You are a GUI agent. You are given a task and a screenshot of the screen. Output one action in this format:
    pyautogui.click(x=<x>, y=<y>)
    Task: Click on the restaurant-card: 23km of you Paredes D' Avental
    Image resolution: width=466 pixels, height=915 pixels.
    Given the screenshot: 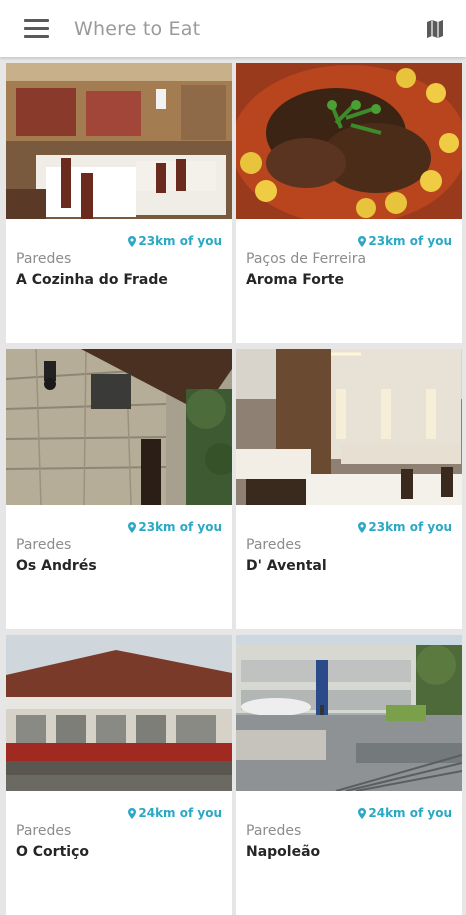 What is the action you would take?
    pyautogui.click(x=349, y=489)
    